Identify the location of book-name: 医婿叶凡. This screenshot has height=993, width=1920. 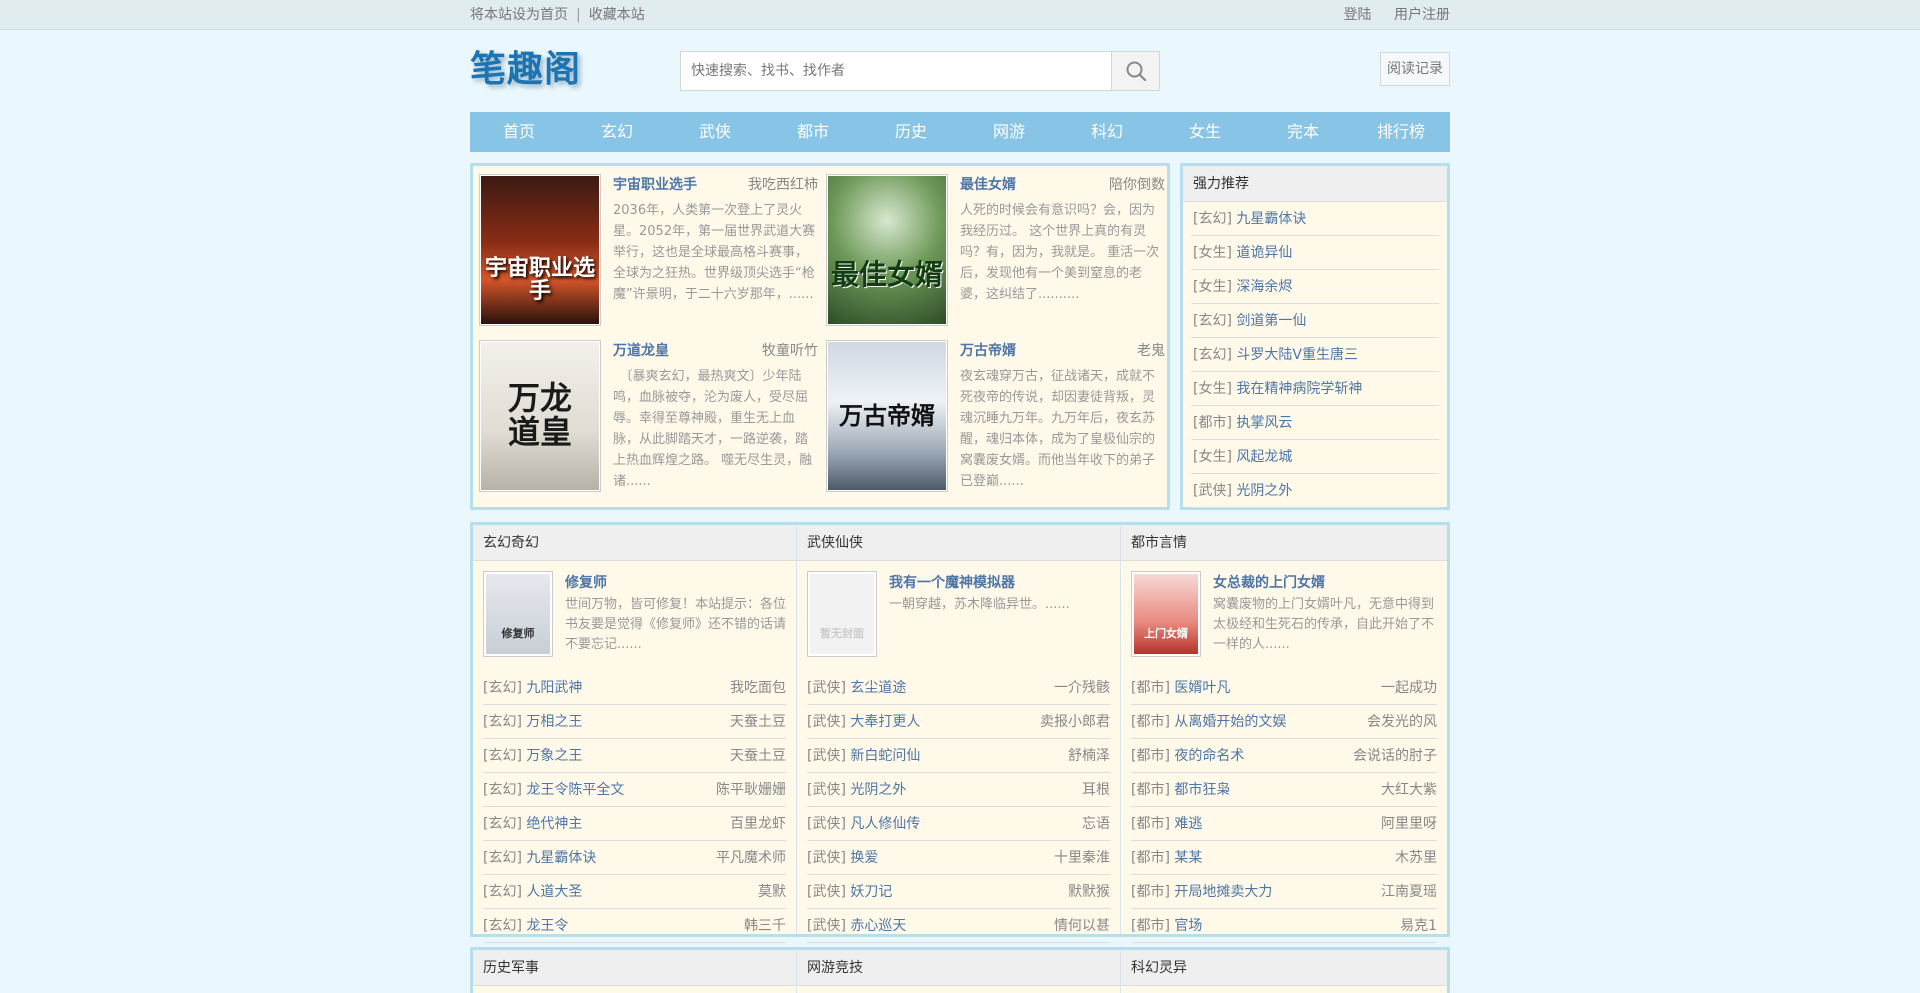
(1202, 688).